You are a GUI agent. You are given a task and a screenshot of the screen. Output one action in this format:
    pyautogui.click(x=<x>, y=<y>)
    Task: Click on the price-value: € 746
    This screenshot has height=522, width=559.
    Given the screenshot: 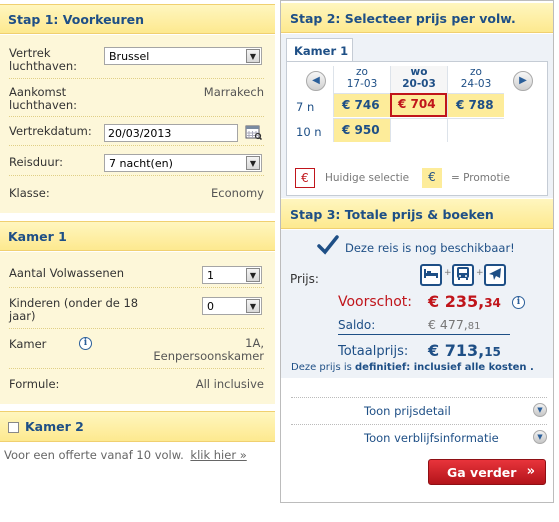 What is the action you would take?
    pyautogui.click(x=361, y=105)
    